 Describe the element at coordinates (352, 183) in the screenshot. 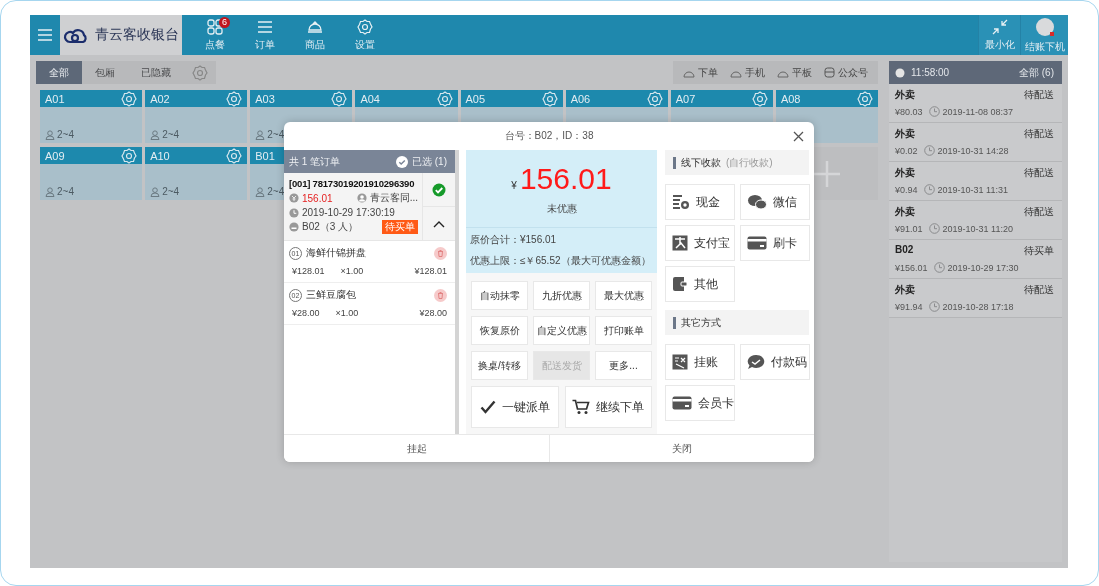

I see `order-number: [001] 78173019201910296390` at that location.